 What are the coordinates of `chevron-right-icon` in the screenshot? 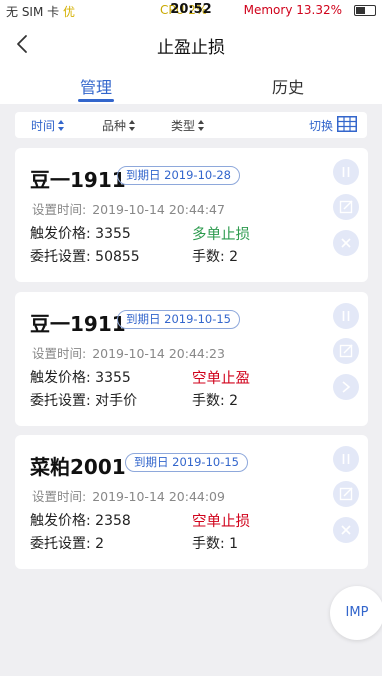 It's located at (346, 387).